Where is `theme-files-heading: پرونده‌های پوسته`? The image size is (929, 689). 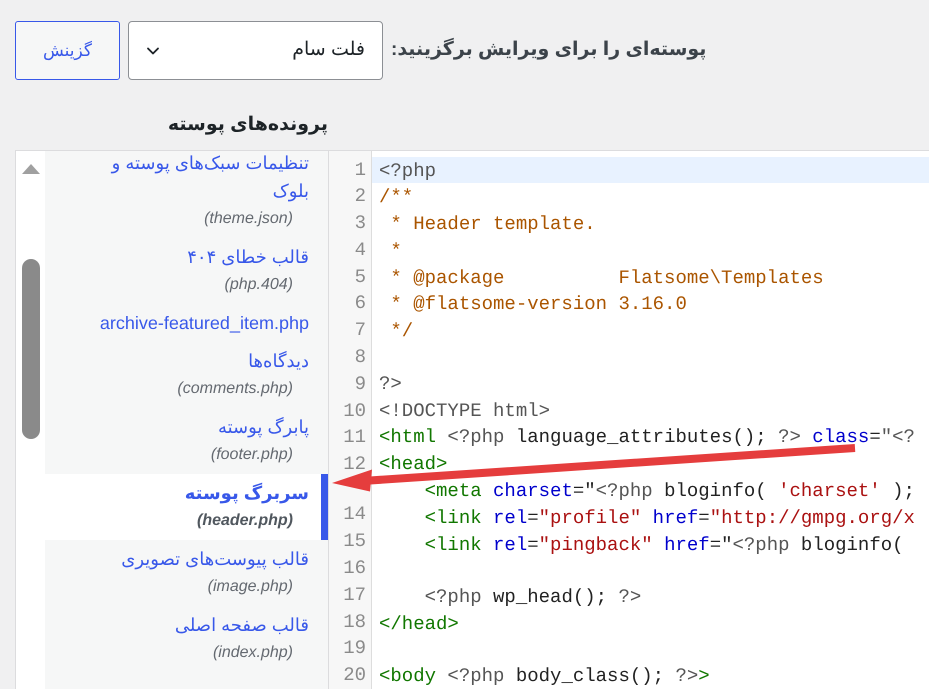
theme-files-heading: پرونده‌های پوسته is located at coordinates (248, 125).